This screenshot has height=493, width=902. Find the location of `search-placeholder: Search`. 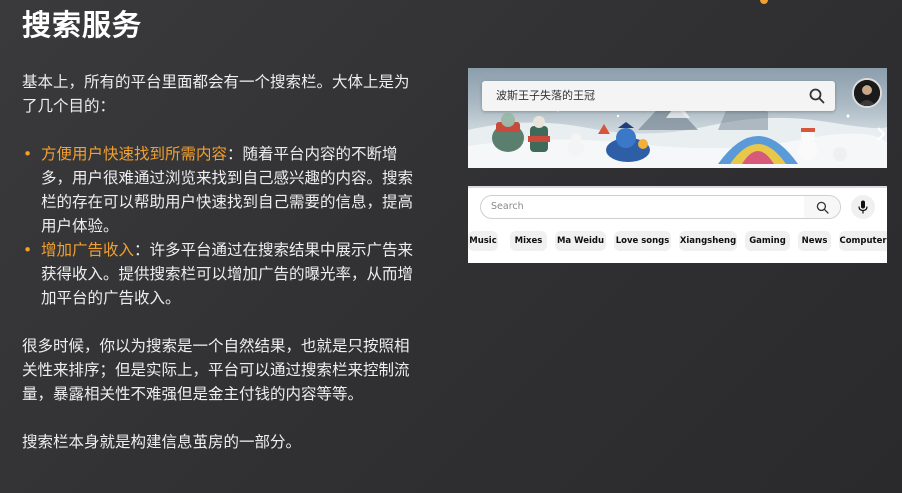

search-placeholder: Search is located at coordinates (507, 206).